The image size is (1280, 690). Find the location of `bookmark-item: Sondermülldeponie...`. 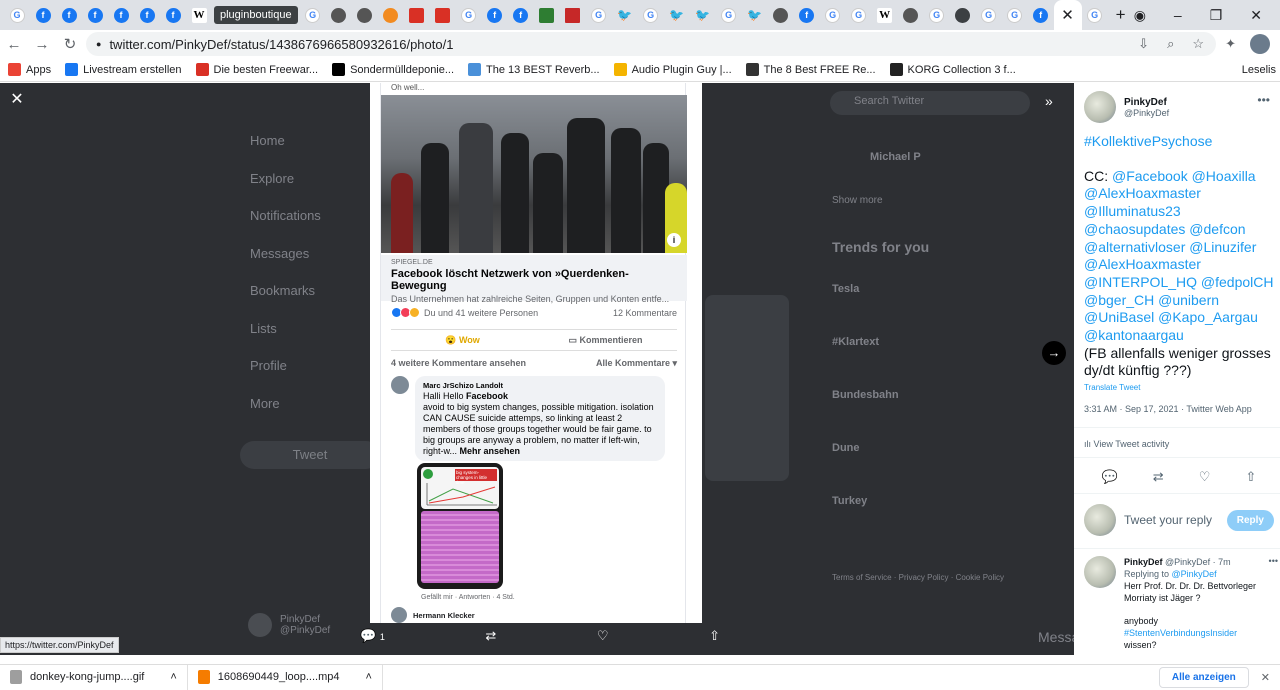

bookmark-item: Sondermülldeponie... is located at coordinates (393, 69).